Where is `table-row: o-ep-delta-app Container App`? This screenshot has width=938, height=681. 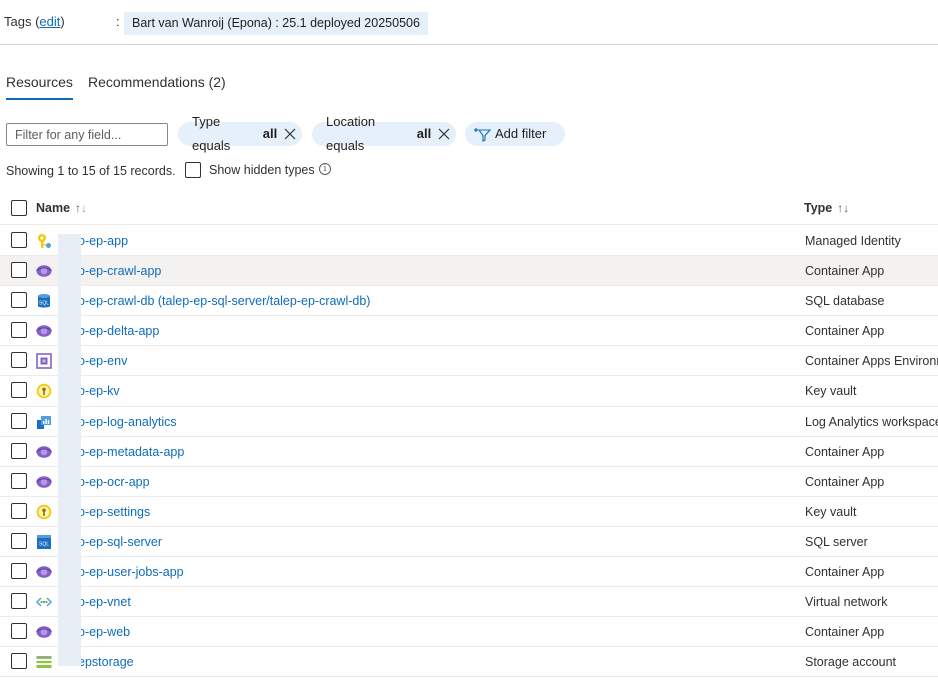 table-row: o-ep-delta-app Container App is located at coordinates (469, 331).